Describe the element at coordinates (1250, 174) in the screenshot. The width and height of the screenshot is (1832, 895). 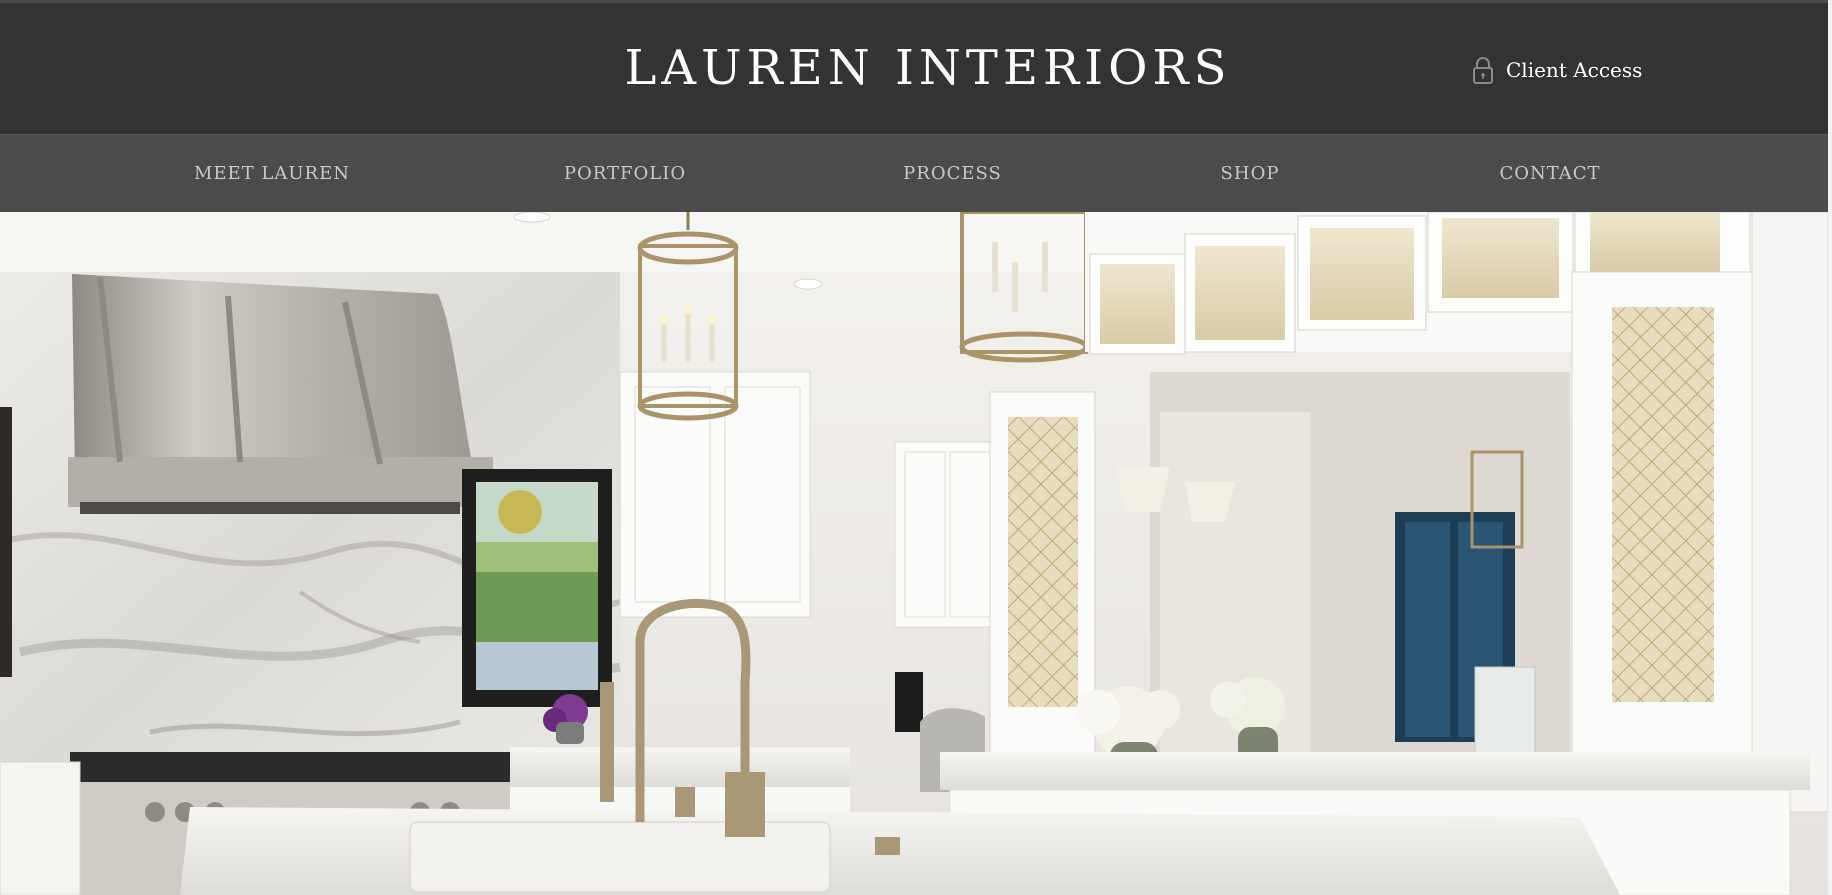
I see `nav-item-shop: SHOP` at that location.